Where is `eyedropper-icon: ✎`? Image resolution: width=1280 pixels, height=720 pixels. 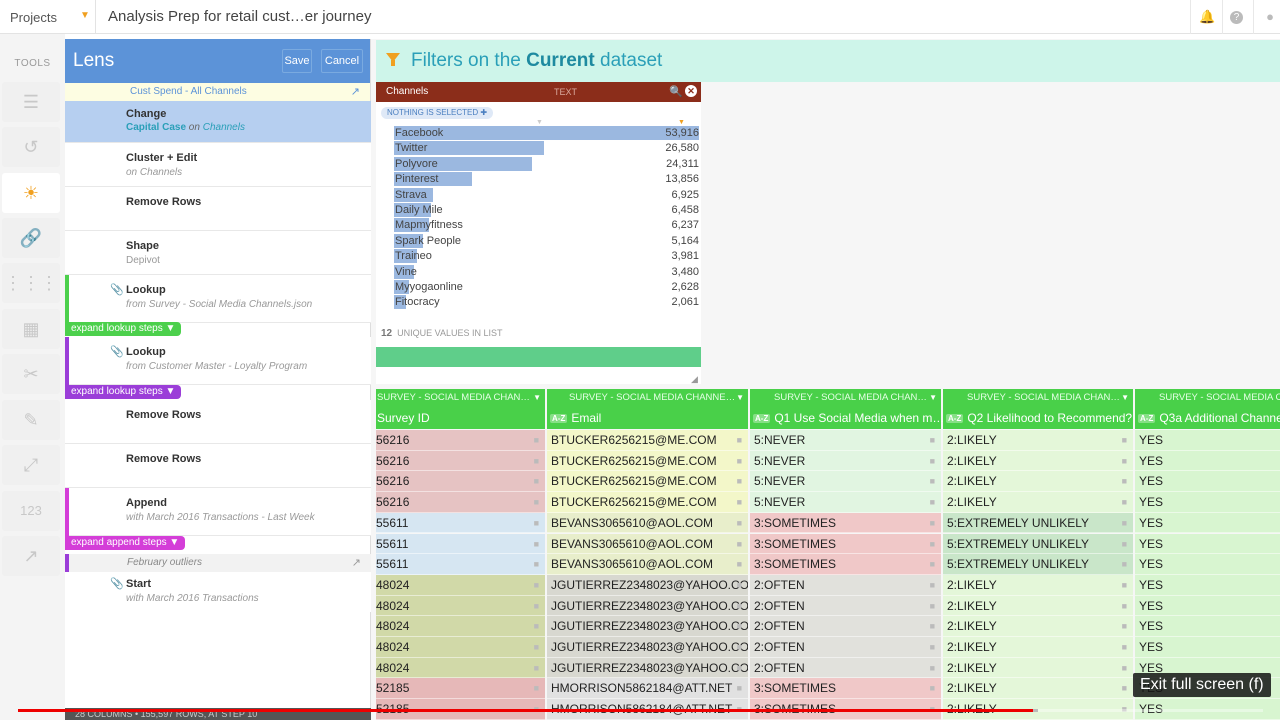
eyedropper-icon: ✎ is located at coordinates (31, 420).